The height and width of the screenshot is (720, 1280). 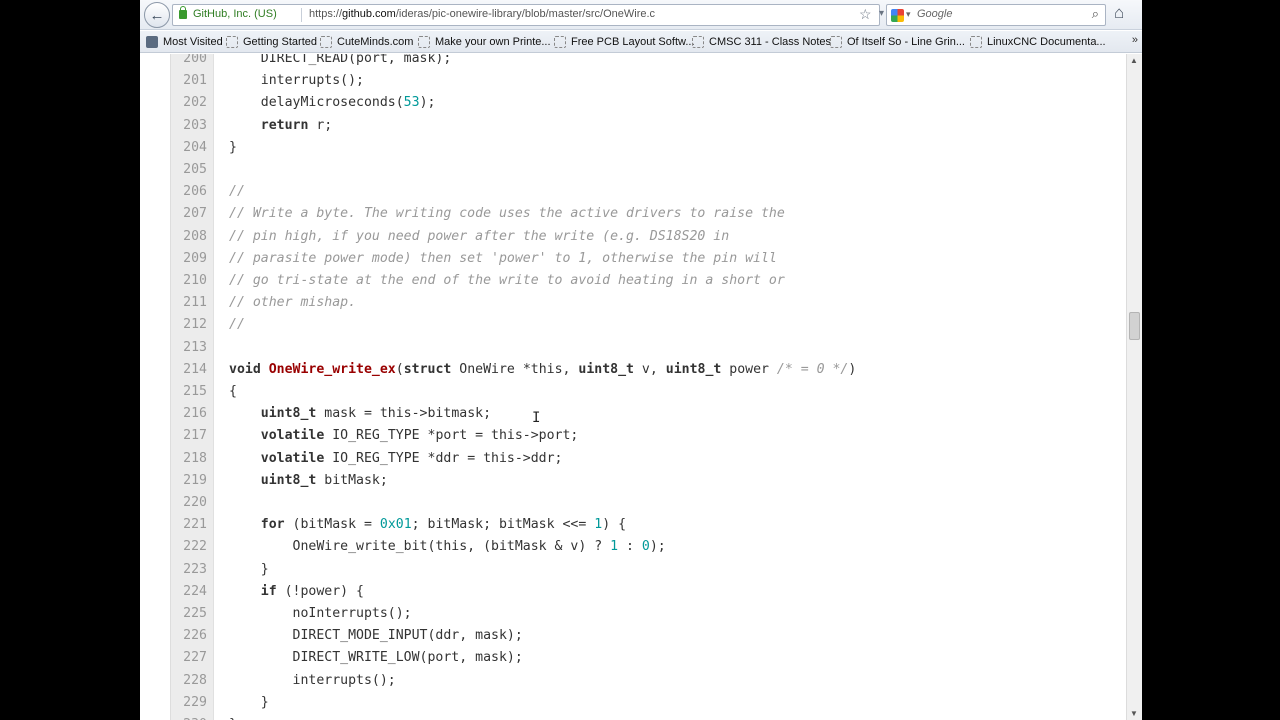 What do you see at coordinates (1134, 326) in the screenshot?
I see `scrollbar-thumb` at bounding box center [1134, 326].